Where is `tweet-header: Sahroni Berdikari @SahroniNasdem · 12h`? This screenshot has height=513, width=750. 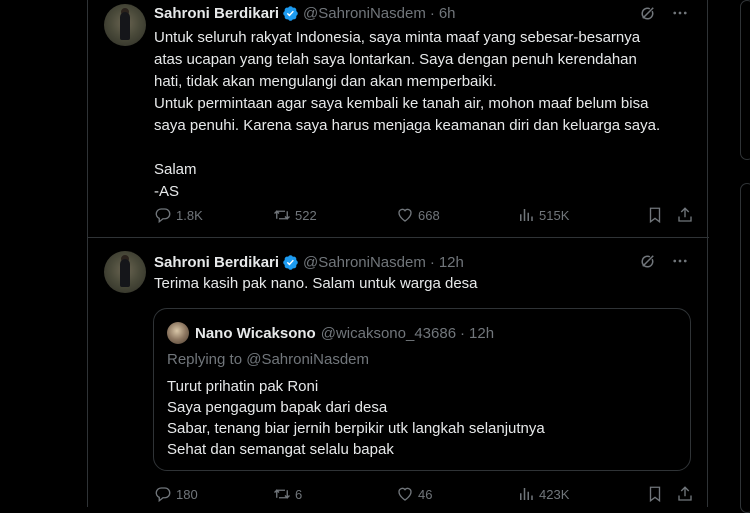
tweet-header: Sahroni Berdikari @SahroniNasdem · 12h is located at coordinates (309, 262).